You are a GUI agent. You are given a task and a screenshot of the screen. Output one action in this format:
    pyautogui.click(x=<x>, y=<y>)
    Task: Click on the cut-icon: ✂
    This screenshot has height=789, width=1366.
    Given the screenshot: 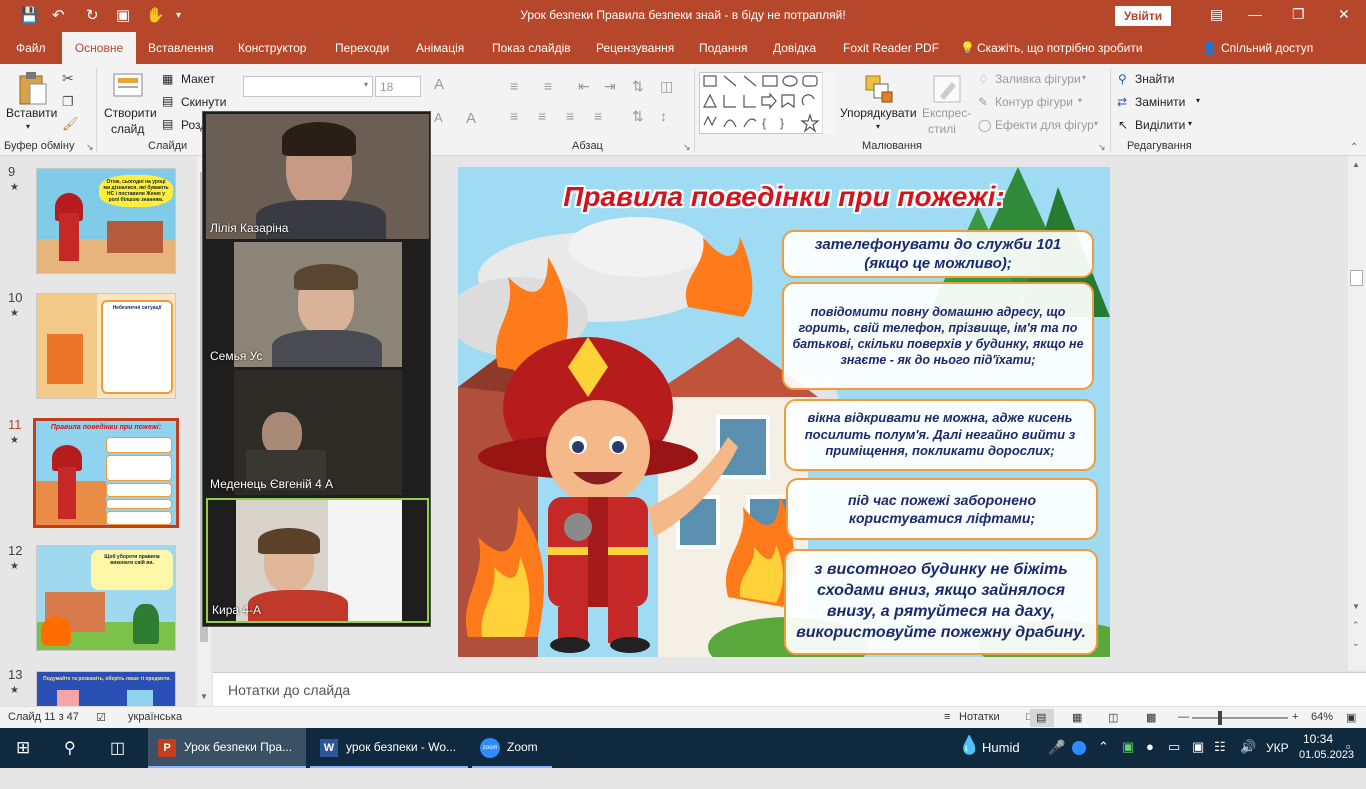 What is the action you would take?
    pyautogui.click(x=68, y=78)
    